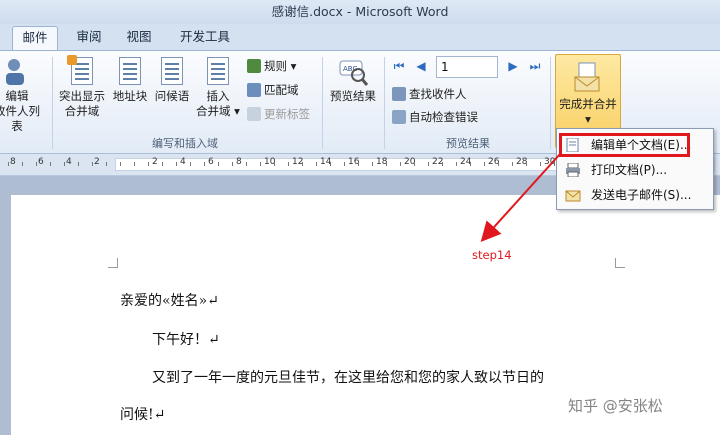 This screenshot has width=720, height=435. Describe the element at coordinates (492, 255) in the screenshot. I see `annotation-step-label: step14` at that location.